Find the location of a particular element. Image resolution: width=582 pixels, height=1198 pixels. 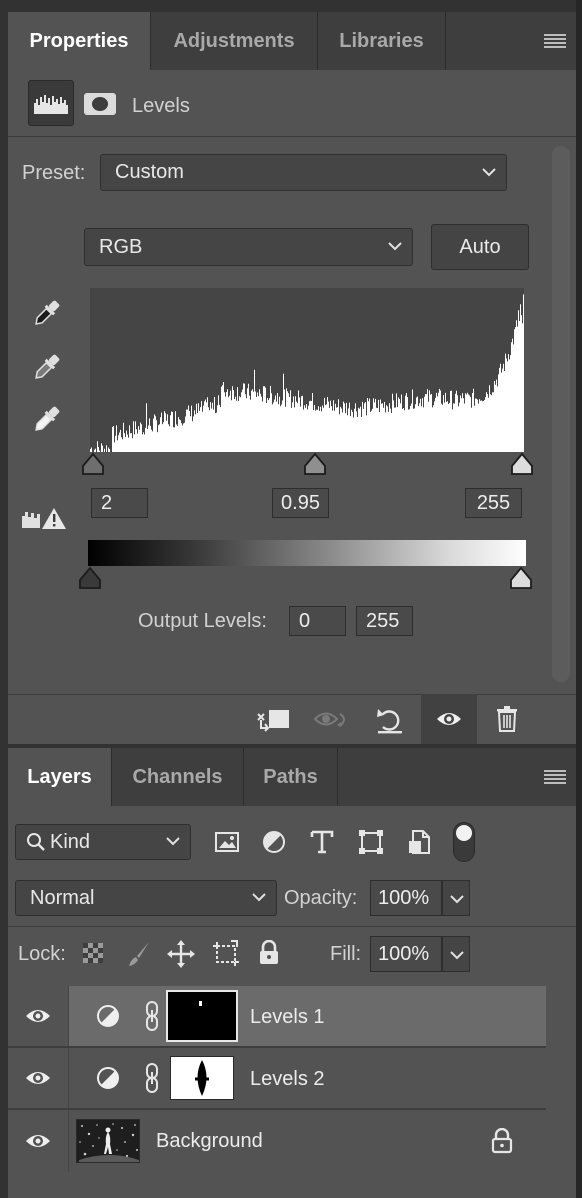

mask-icon is located at coordinates (100, 104).